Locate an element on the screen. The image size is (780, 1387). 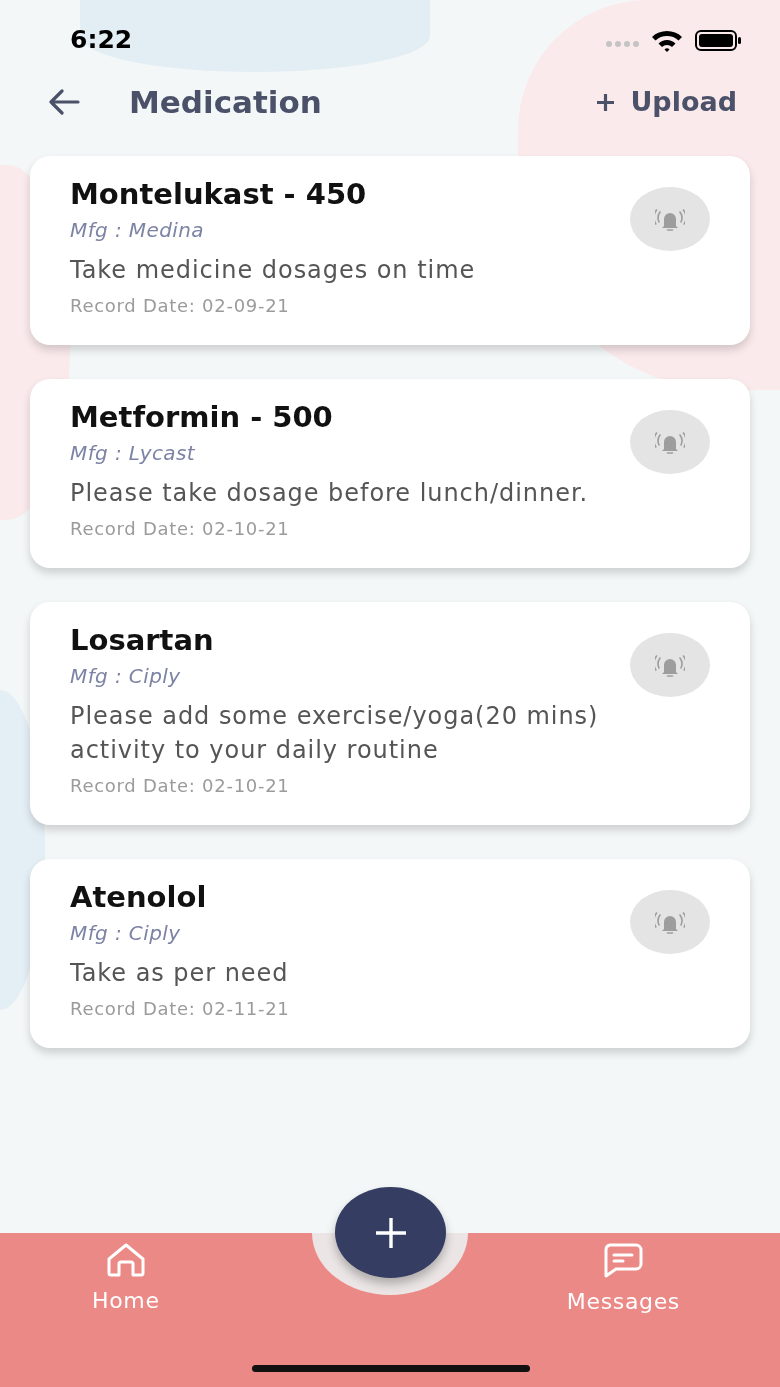
back-icon is located at coordinates (64, 102).